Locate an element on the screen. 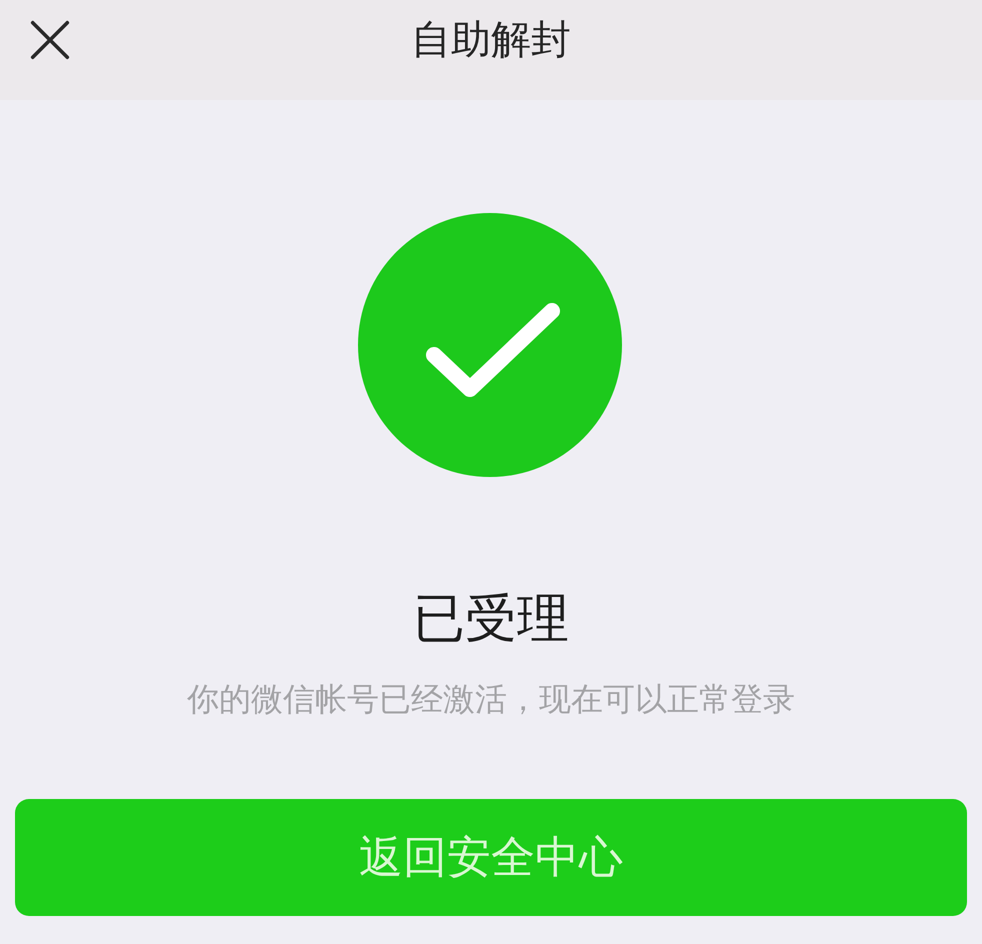 This screenshot has height=944, width=982. close-icon is located at coordinates (50, 40).